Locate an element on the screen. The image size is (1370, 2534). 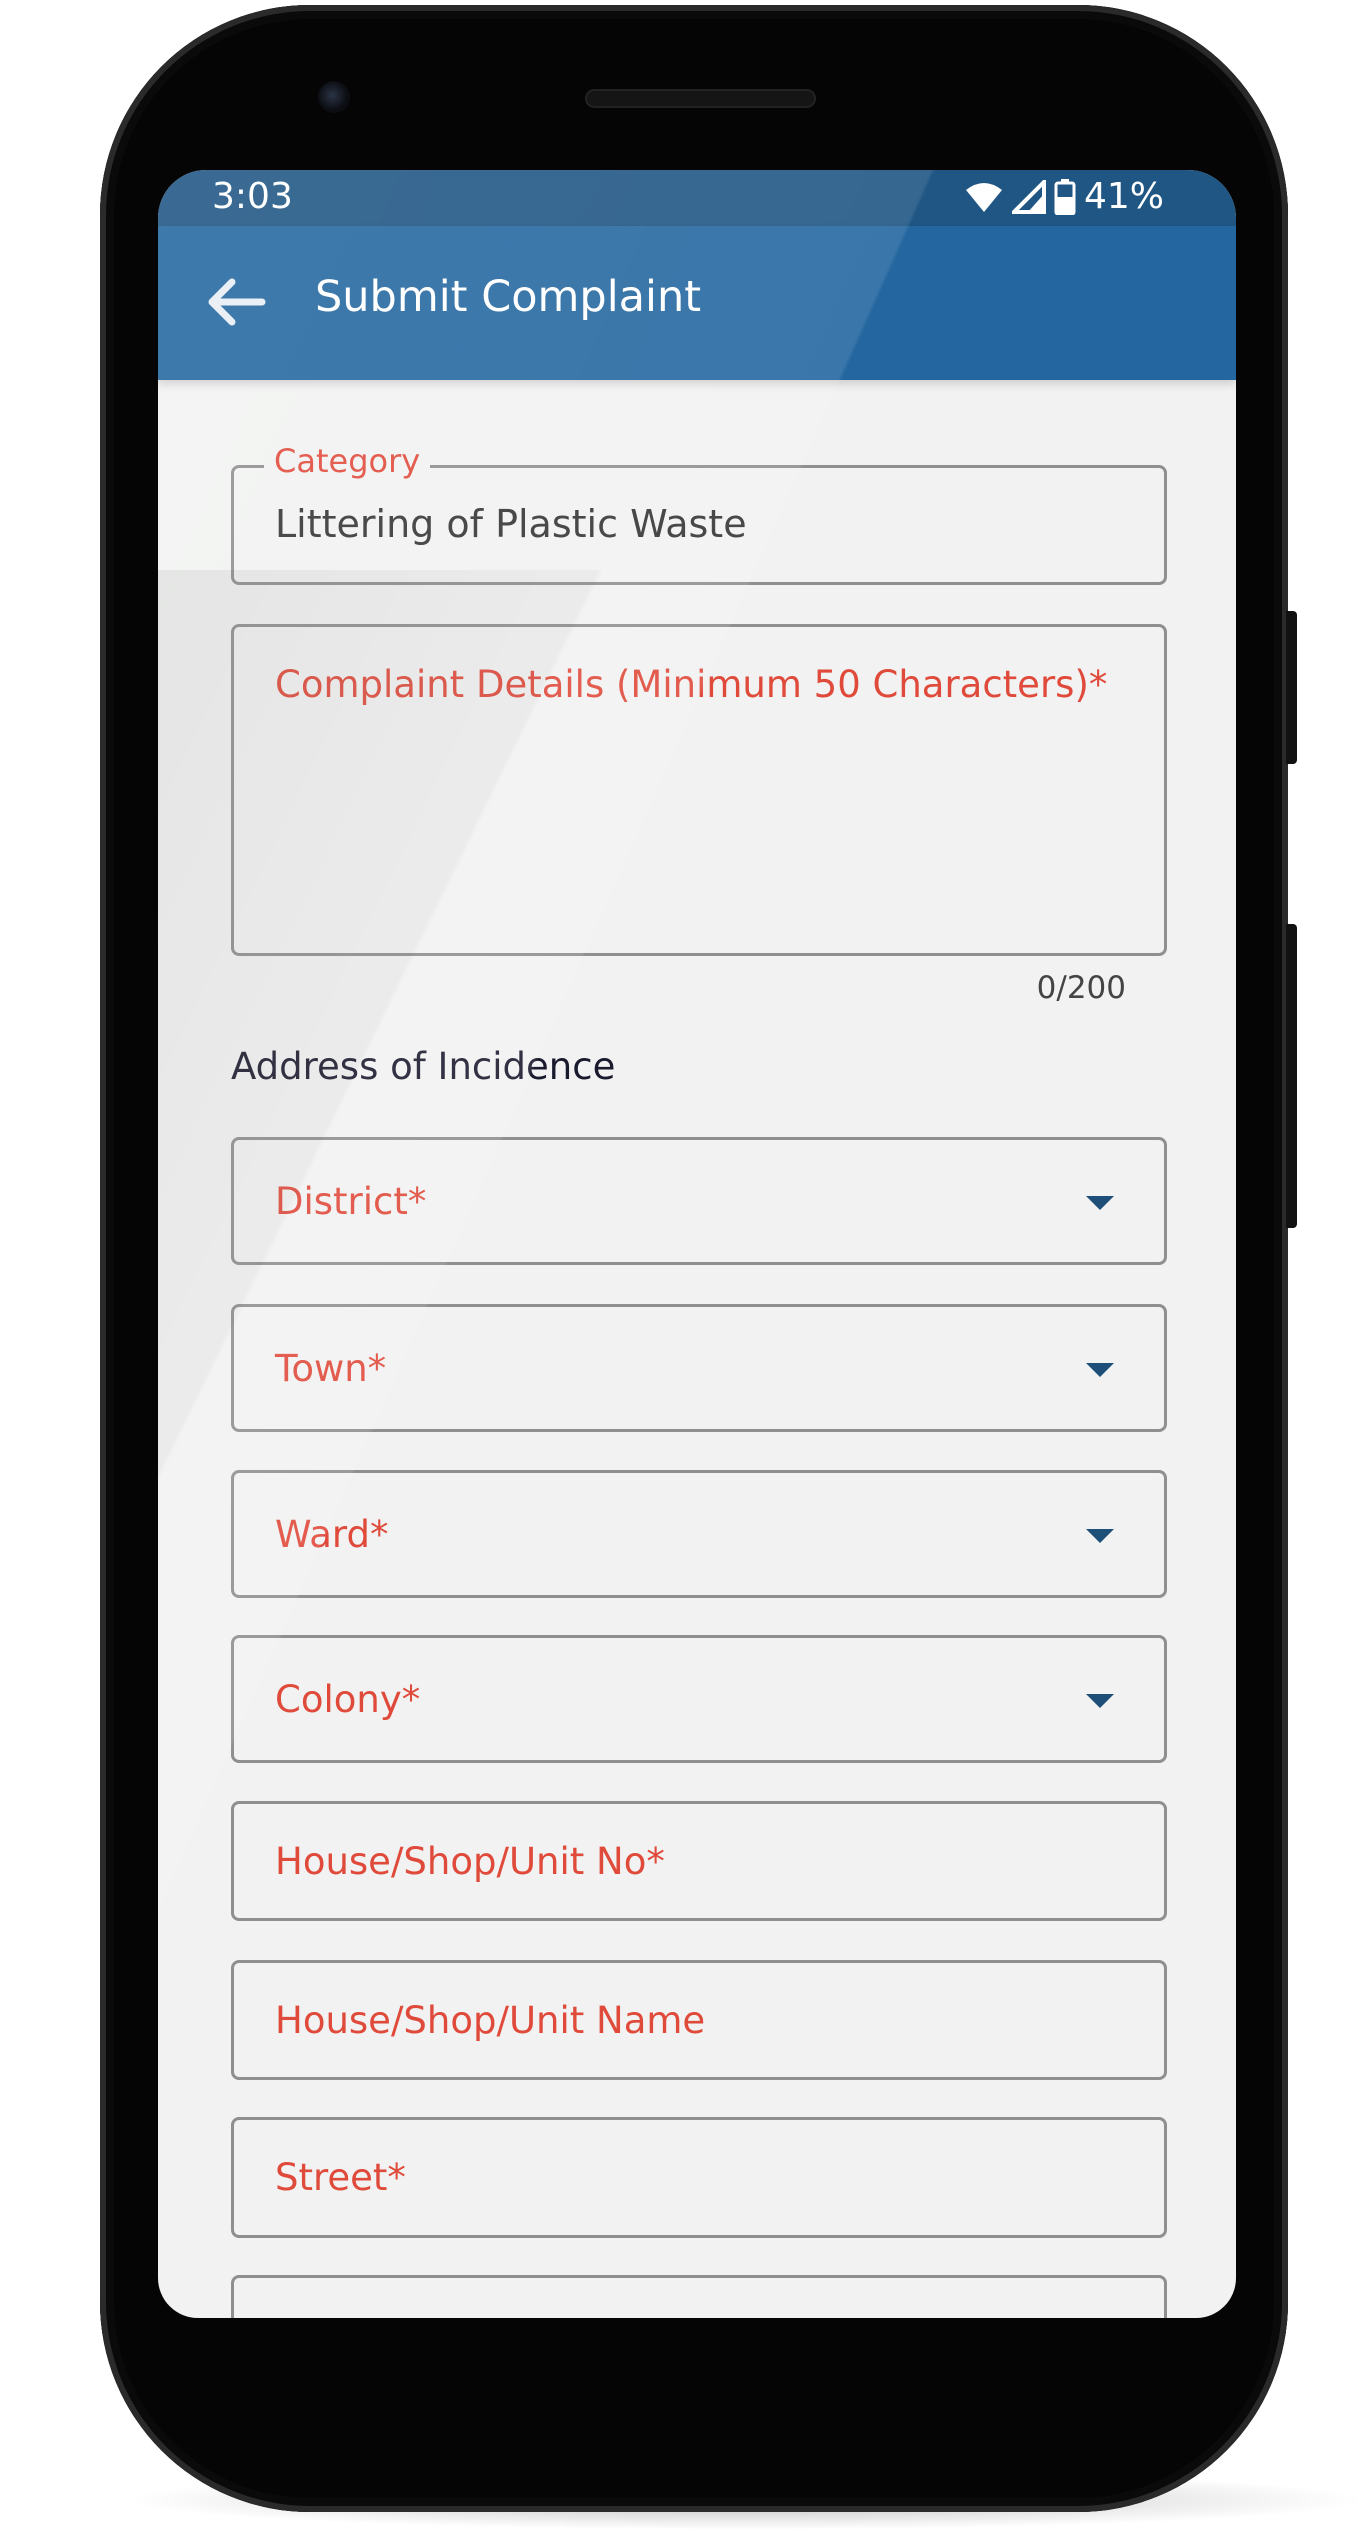
app-bar: Submit Complaint is located at coordinates (697, 303).